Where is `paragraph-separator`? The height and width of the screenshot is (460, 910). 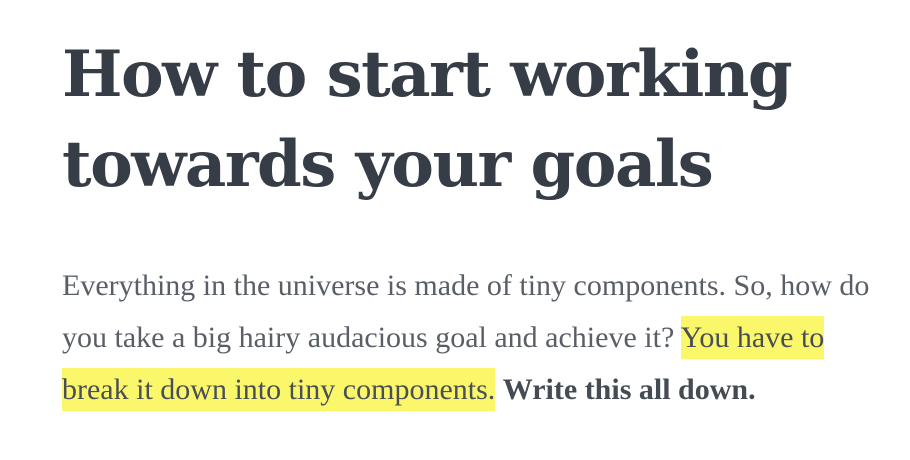 paragraph-separator is located at coordinates (499, 389).